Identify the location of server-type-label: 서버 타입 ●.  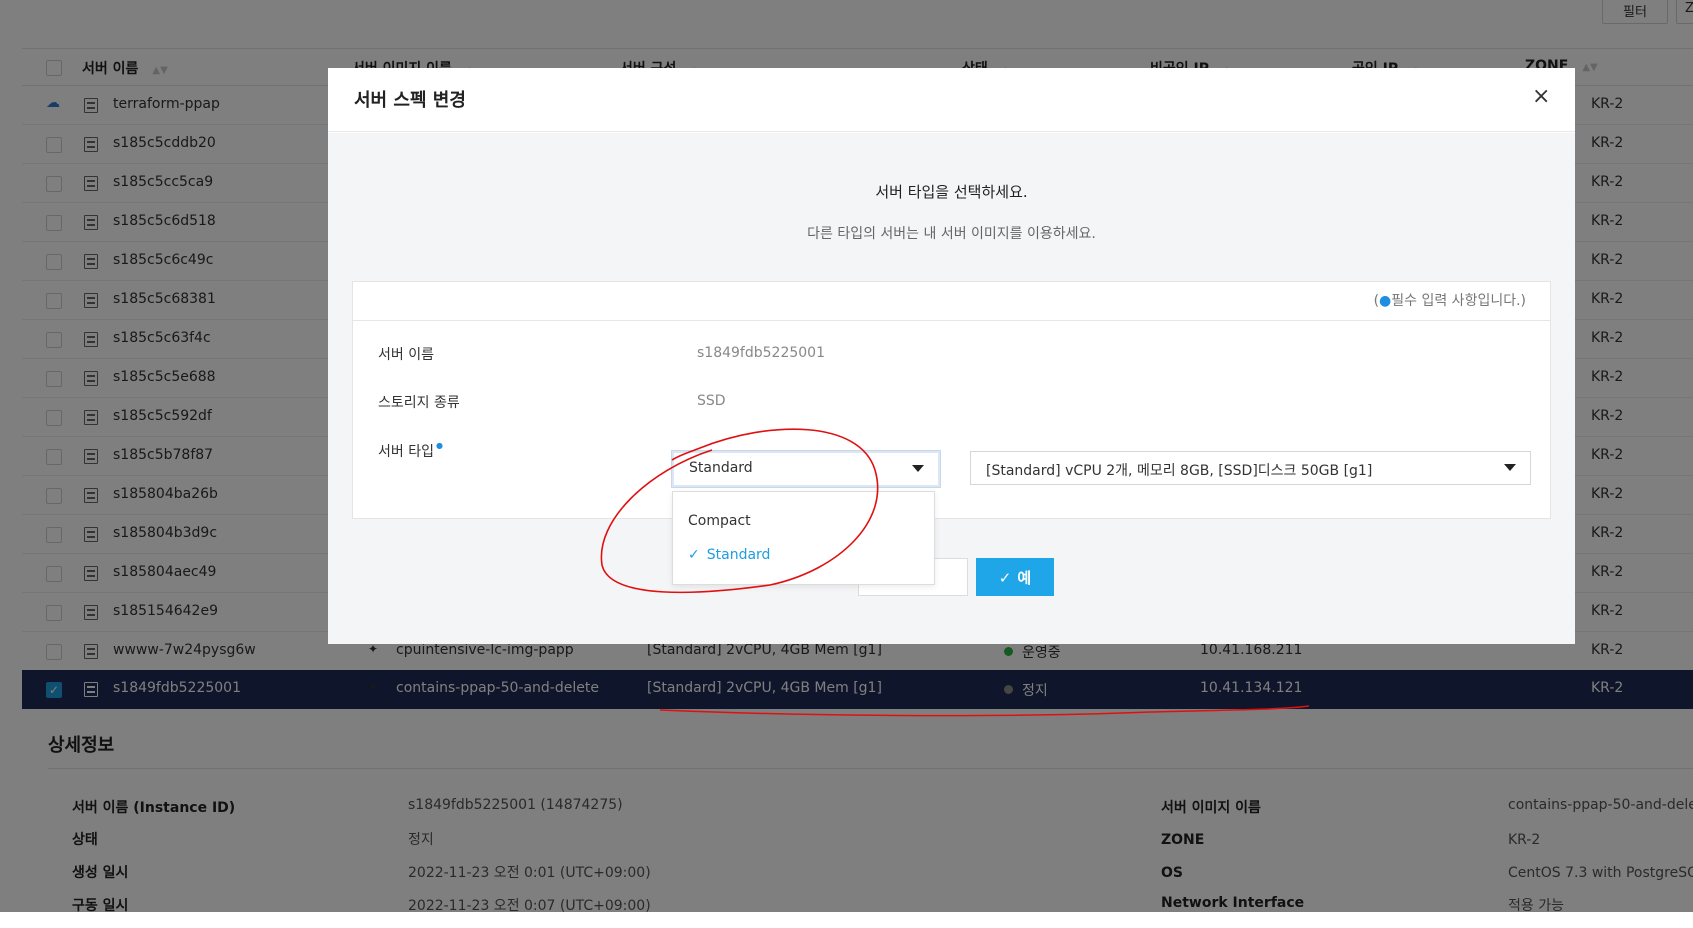
(410, 450).